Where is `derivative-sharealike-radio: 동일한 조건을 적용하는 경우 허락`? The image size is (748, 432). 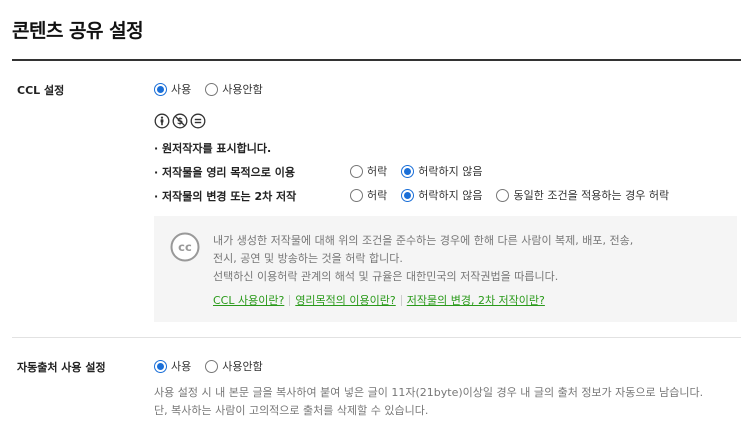
derivative-sharealike-radio: 동일한 조건을 적용하는 경우 허락 is located at coordinates (582, 195).